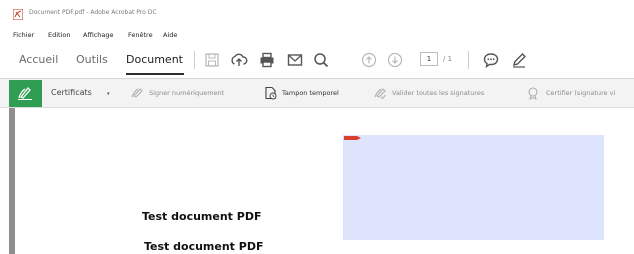  Describe the element at coordinates (271, 93) in the screenshot. I see `timestamp-icon` at that location.